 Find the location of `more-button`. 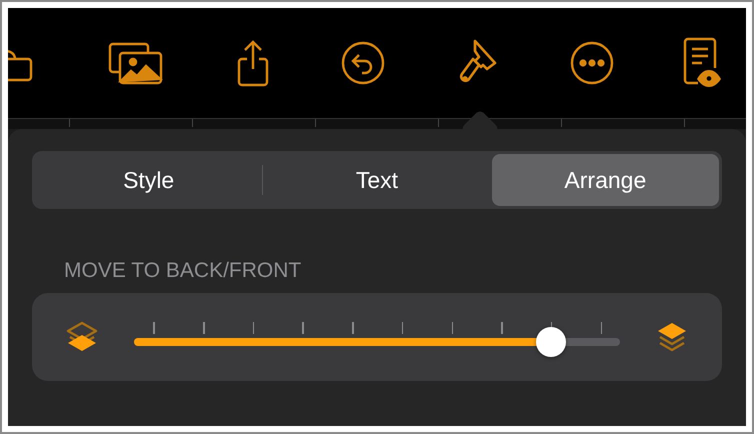

more-button is located at coordinates (592, 63).